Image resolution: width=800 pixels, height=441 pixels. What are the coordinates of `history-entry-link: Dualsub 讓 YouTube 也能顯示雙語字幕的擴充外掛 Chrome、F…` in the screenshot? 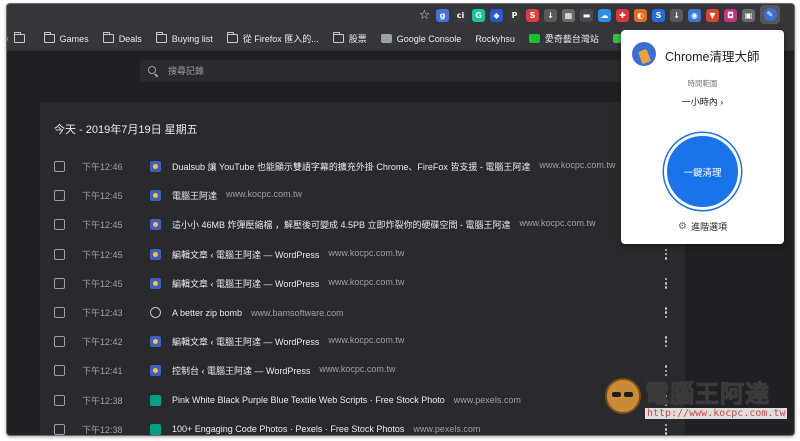 It's located at (393, 166).